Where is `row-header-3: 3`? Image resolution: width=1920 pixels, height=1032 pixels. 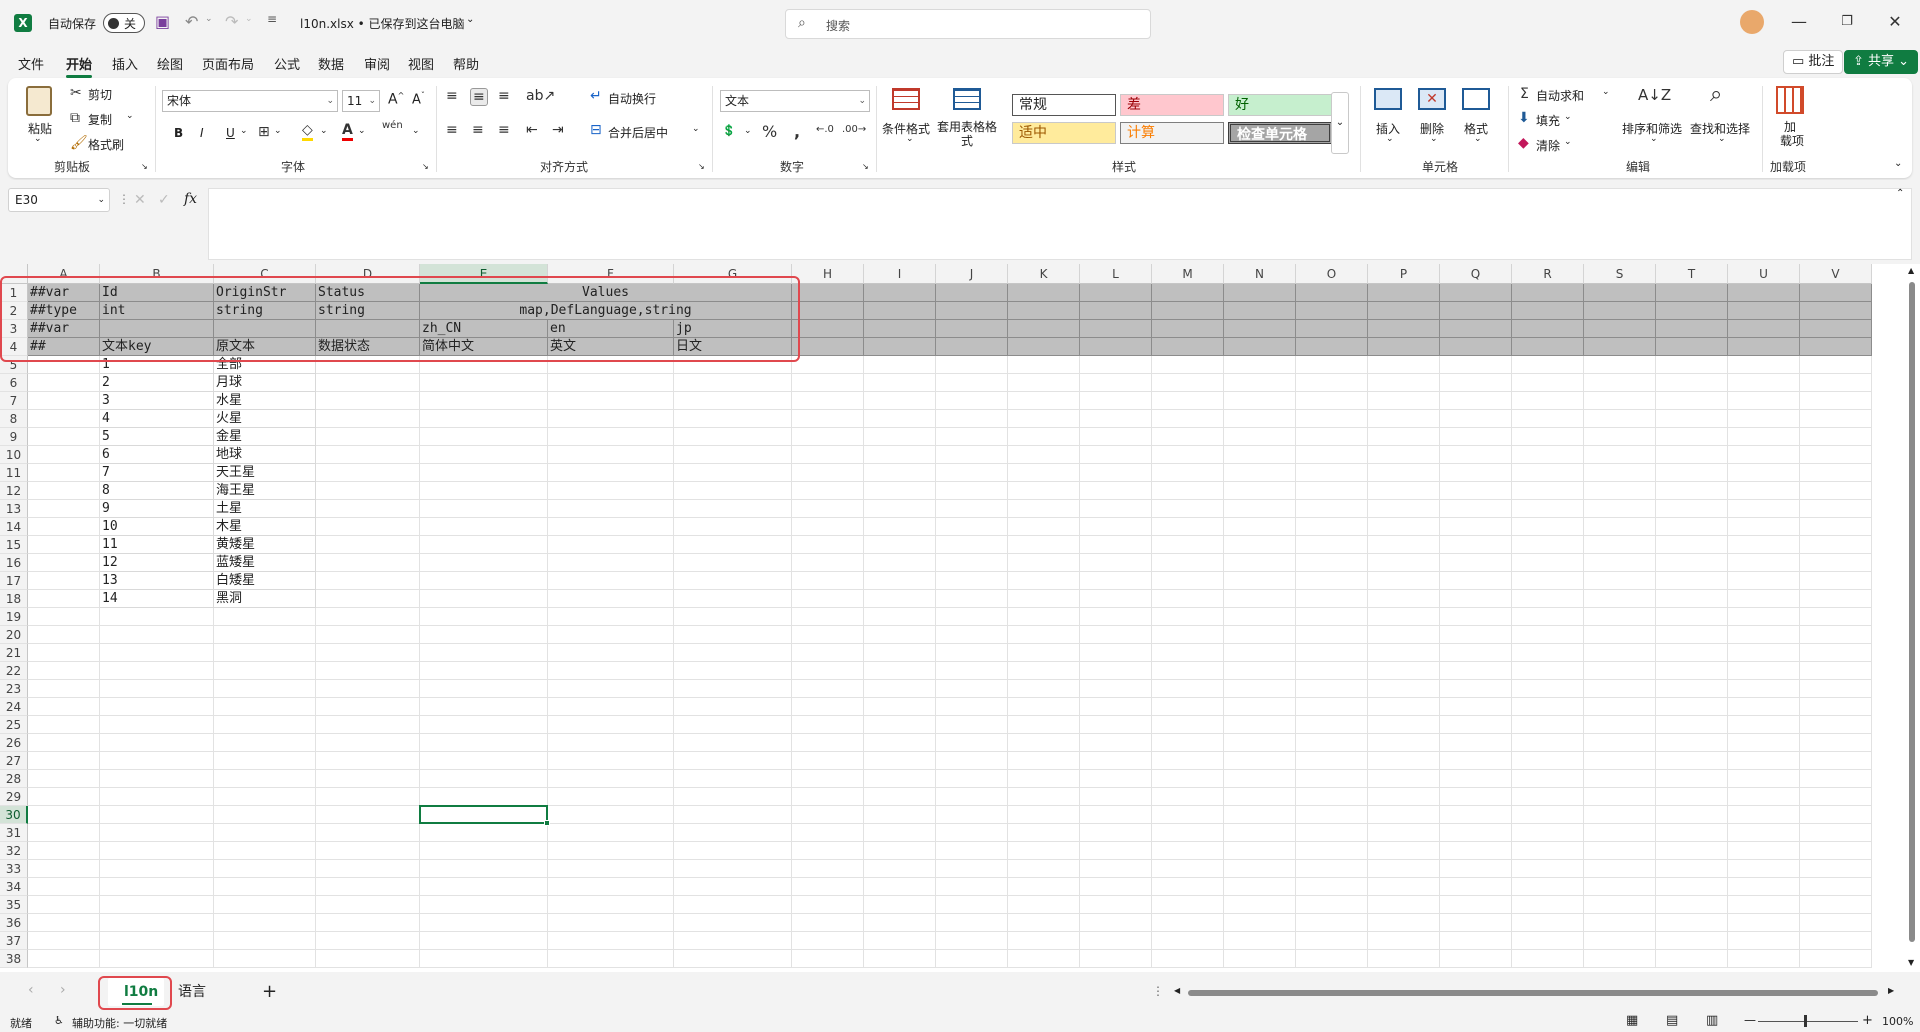
row-header-3: 3 is located at coordinates (14, 329).